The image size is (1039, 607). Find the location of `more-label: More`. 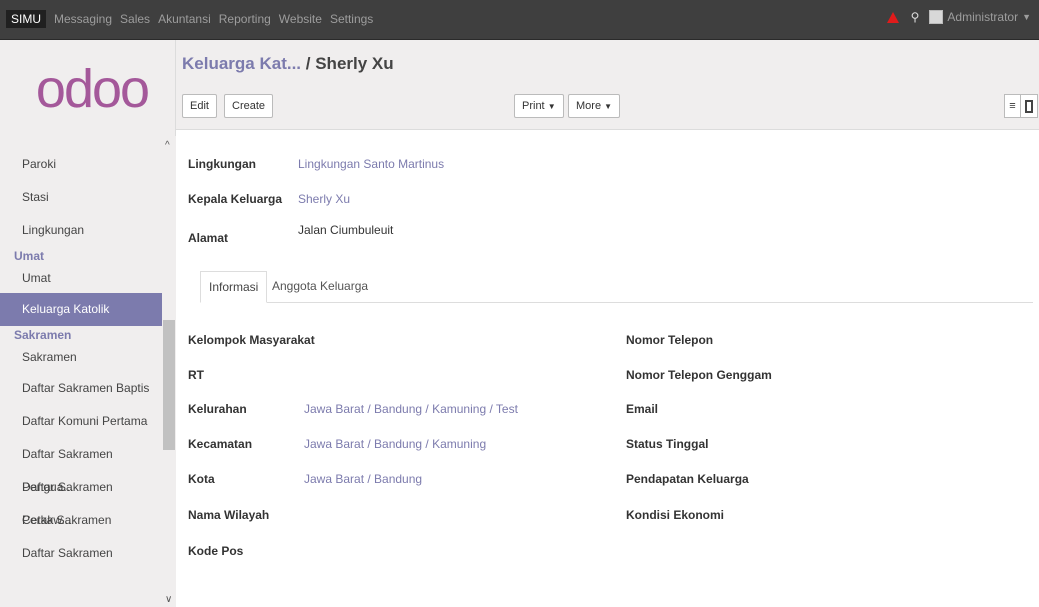

more-label: More is located at coordinates (589, 106).